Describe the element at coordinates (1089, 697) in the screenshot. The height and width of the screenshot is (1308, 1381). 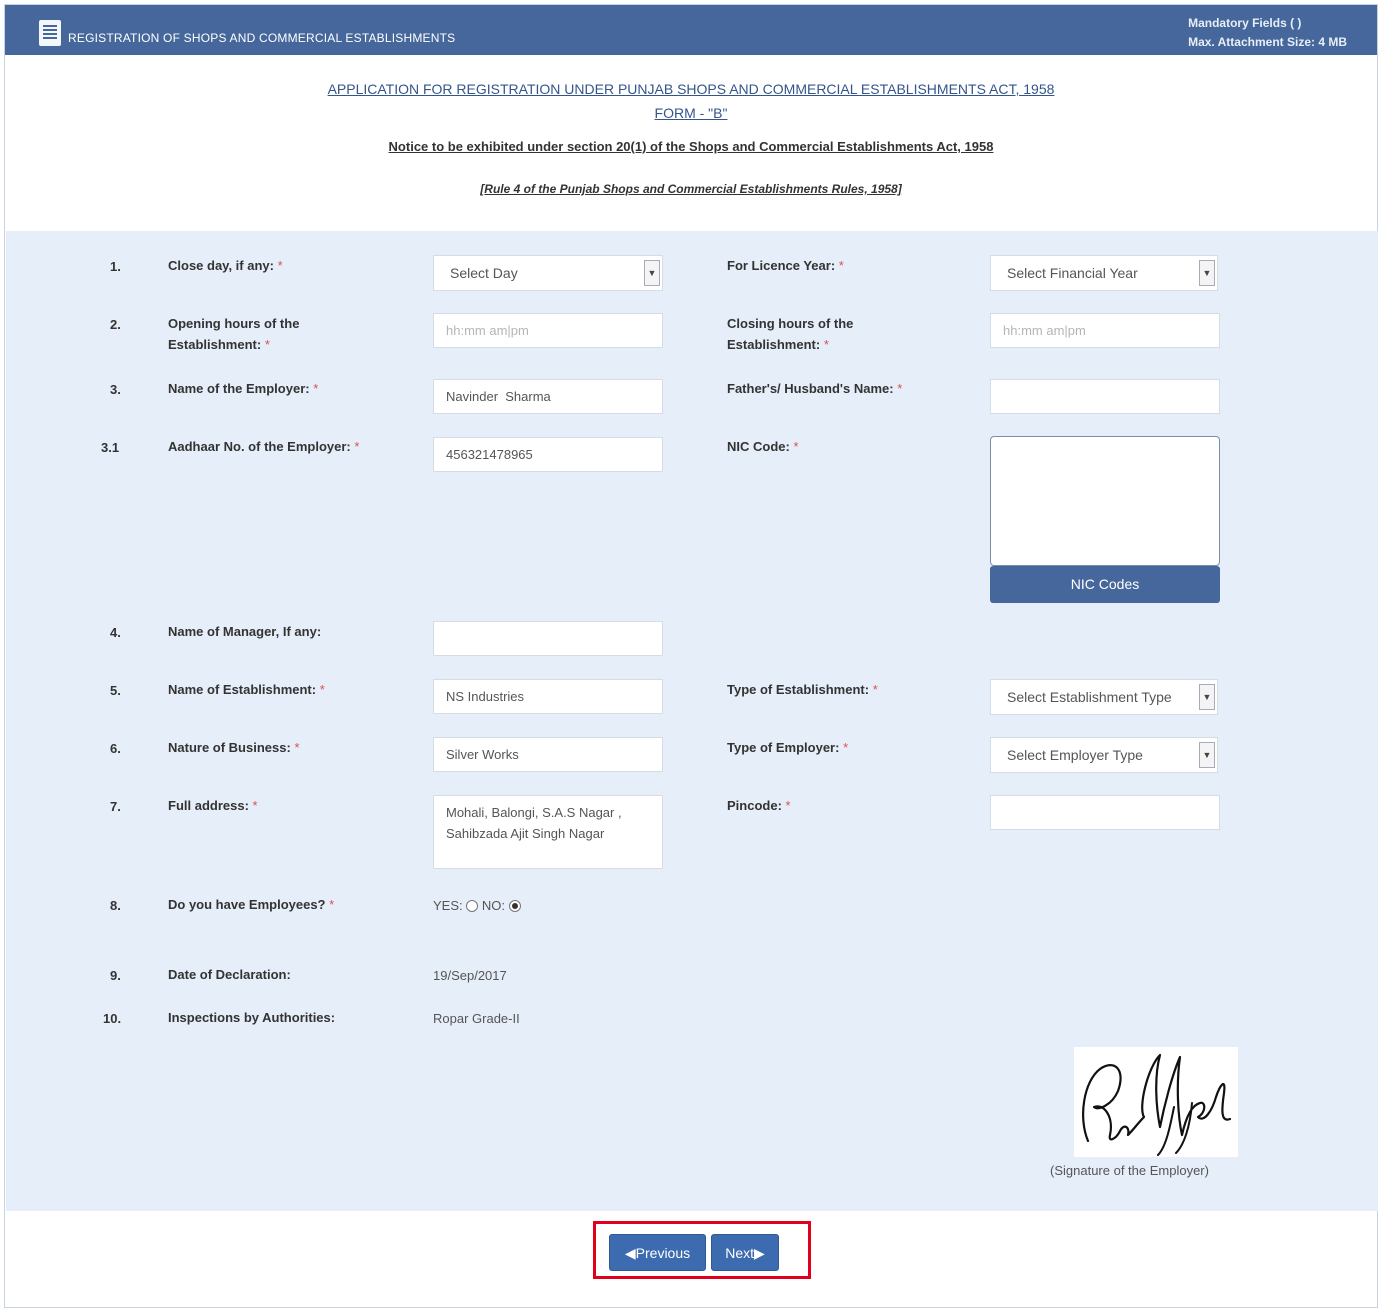
I see `establishment-type-value: Select Establishment Type` at that location.